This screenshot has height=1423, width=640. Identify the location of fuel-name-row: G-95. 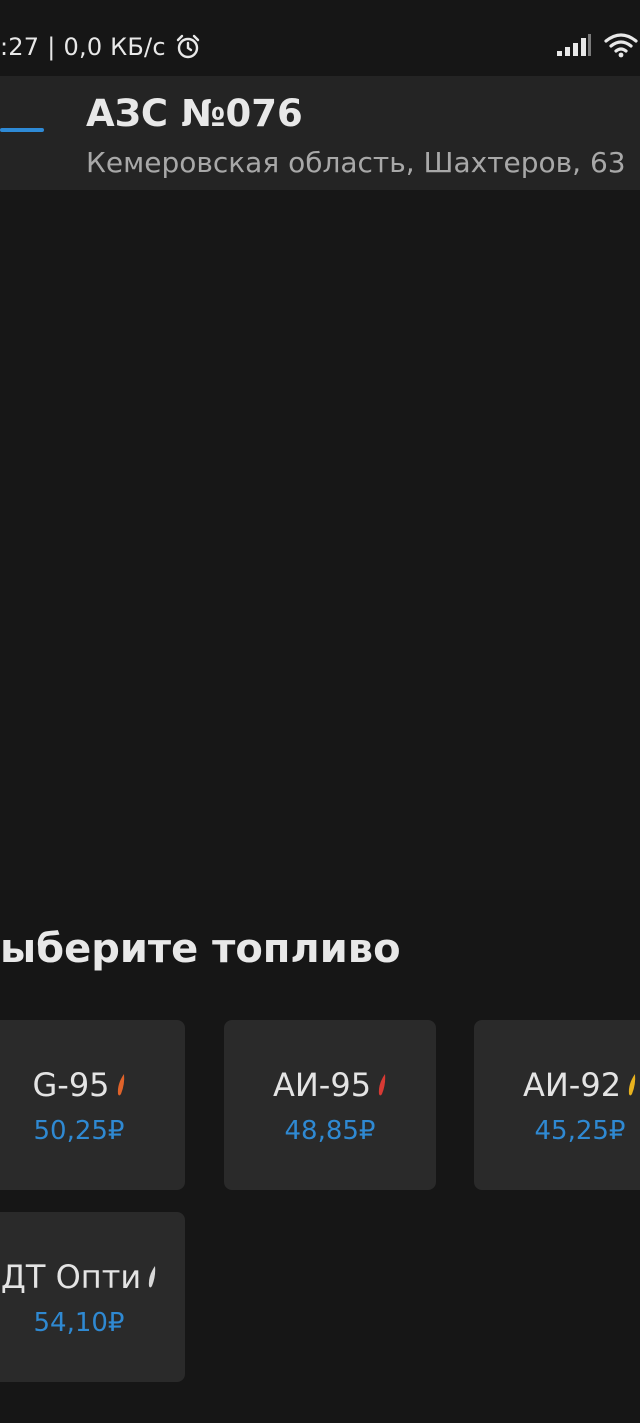
(92, 1085).